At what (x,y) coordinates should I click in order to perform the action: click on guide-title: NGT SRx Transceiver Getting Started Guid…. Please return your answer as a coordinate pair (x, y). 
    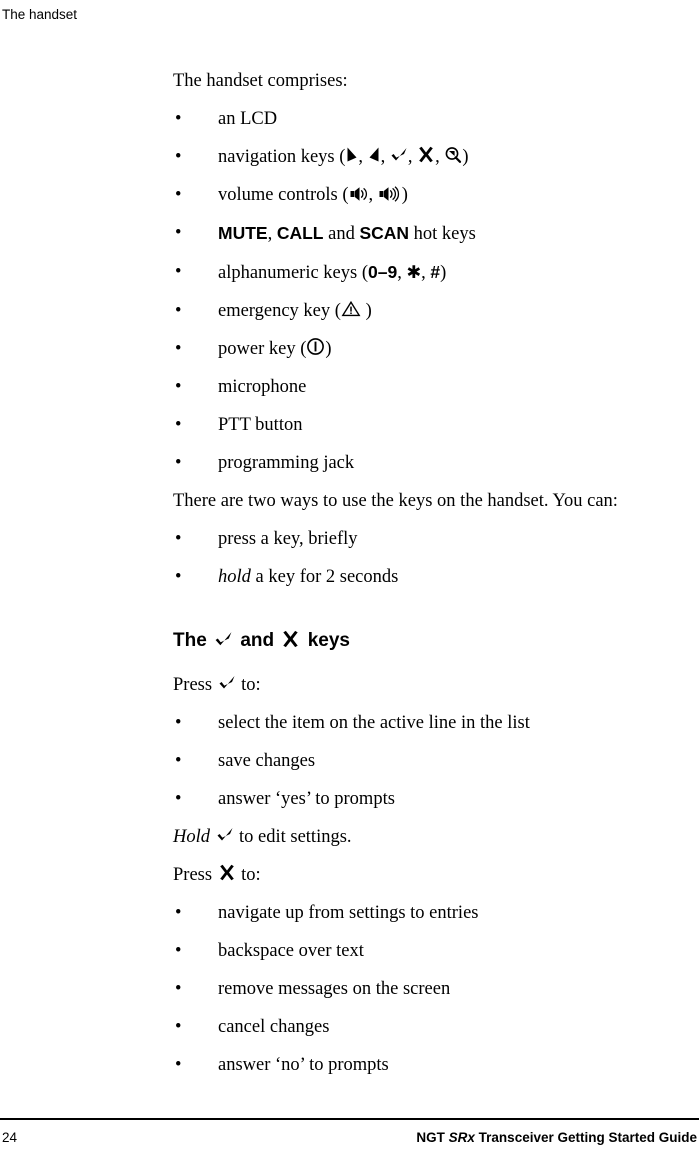
    Looking at the image, I should click on (556, 1138).